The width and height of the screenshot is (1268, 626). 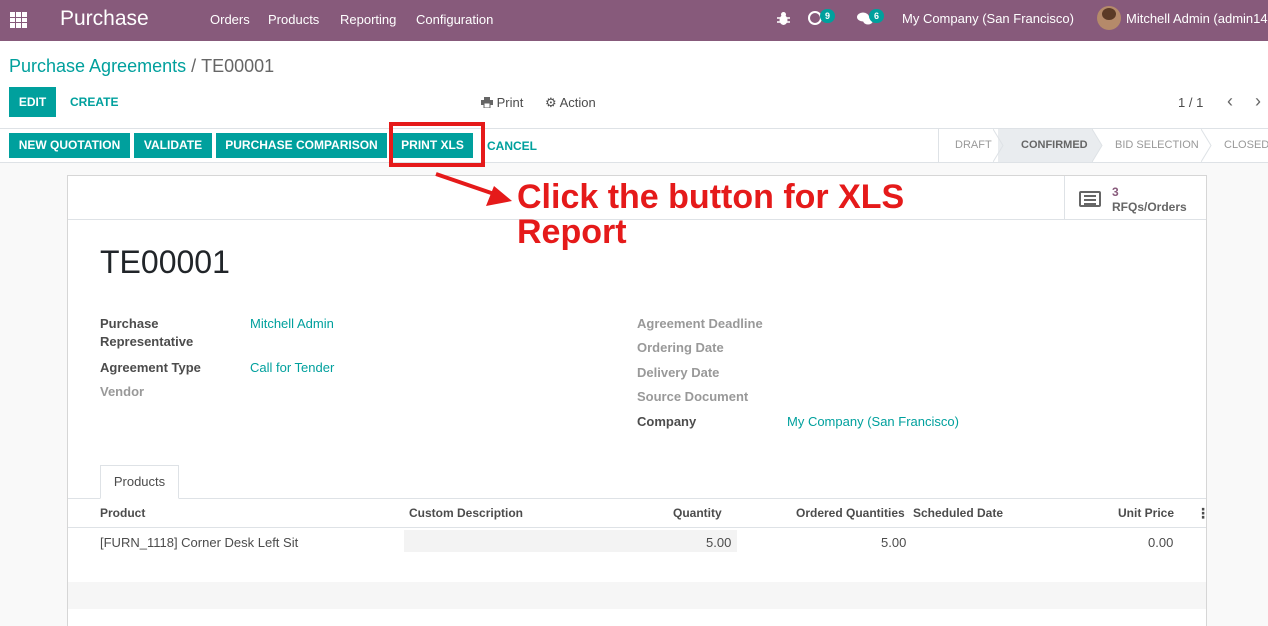 I want to click on company-value: My Company (San Francisco), so click(x=873, y=421).